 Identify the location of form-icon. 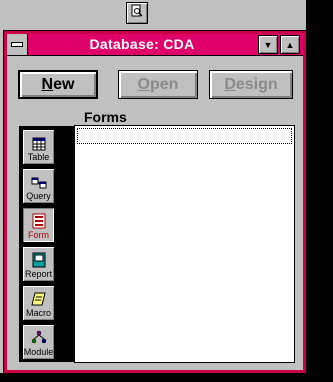
(39, 221).